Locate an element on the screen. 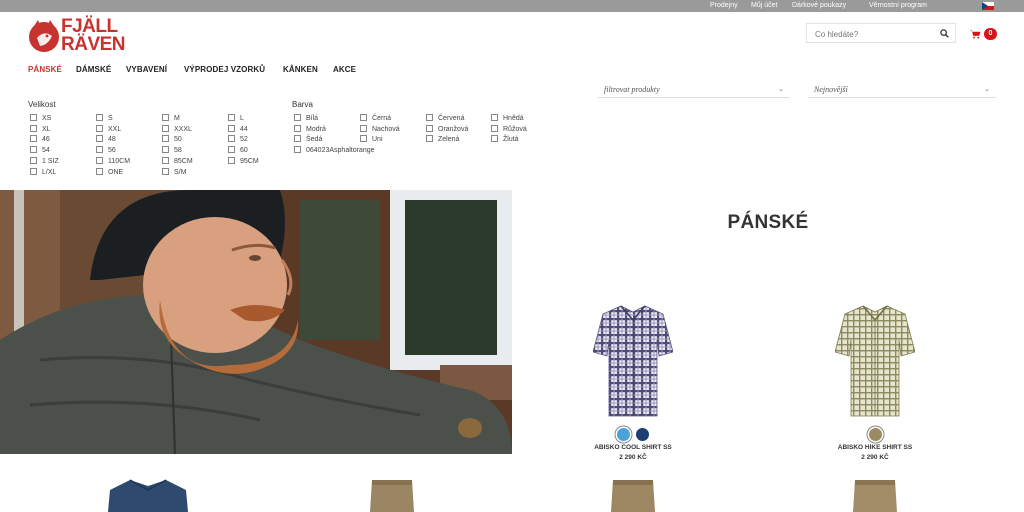 Image resolution: width=1024 pixels, height=512 pixels. color-option: Černá is located at coordinates (375, 118).